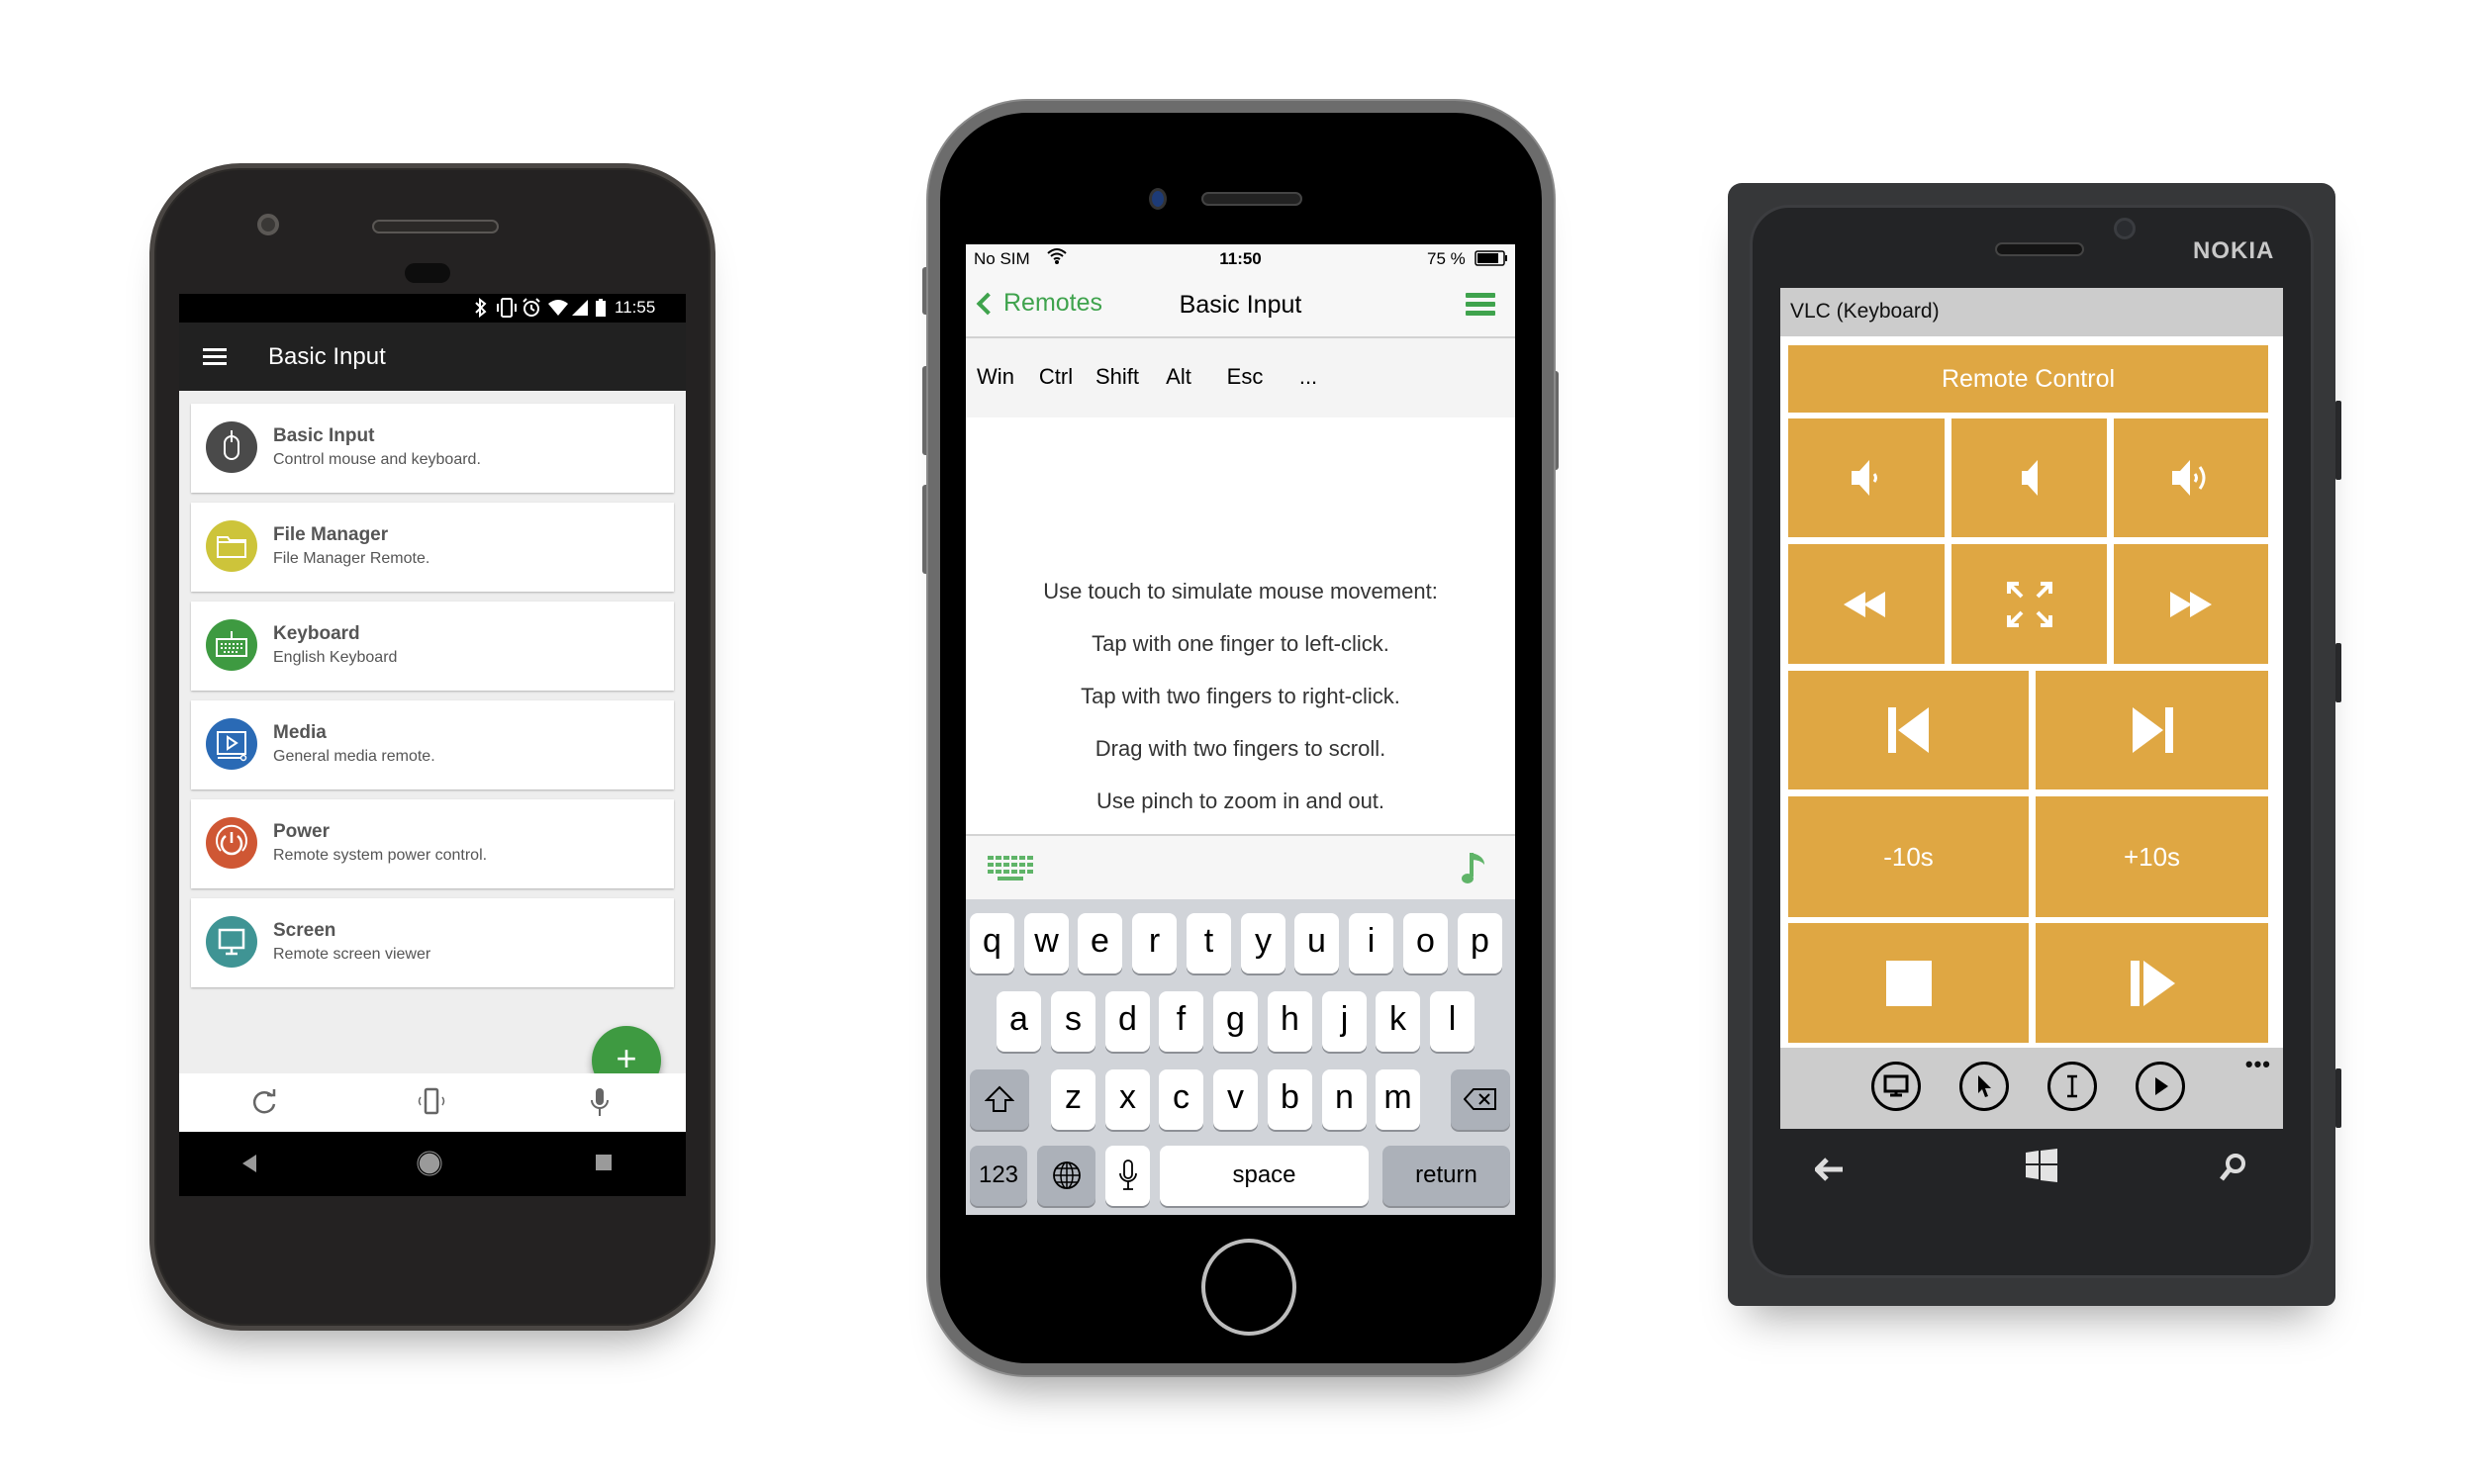 This screenshot has height=1484, width=2474. What do you see at coordinates (2125, 228) in the screenshot?
I see `front-camera` at bounding box center [2125, 228].